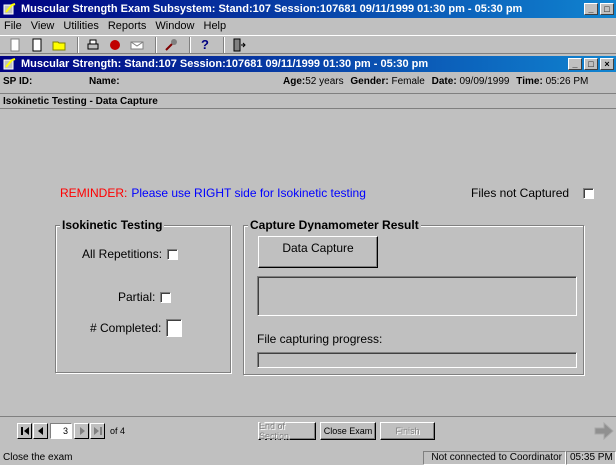 The image size is (616, 465). I want to click on all-repetitions-field: All Repetitions:, so click(130, 254).